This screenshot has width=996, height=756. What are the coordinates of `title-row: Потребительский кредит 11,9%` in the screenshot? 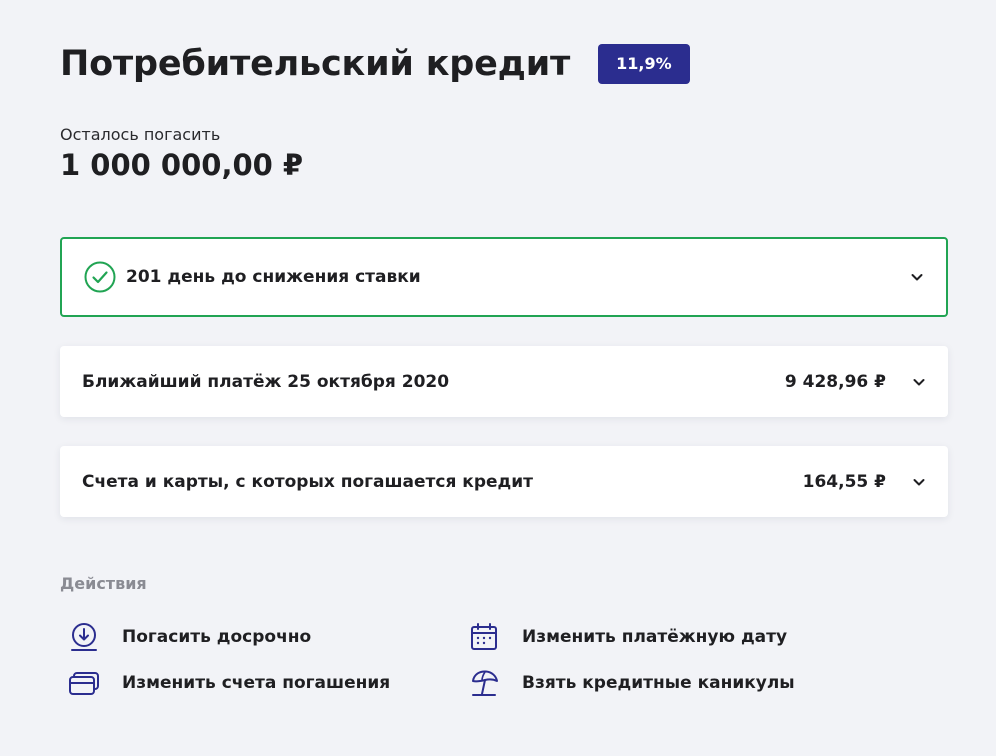 It's located at (375, 64).